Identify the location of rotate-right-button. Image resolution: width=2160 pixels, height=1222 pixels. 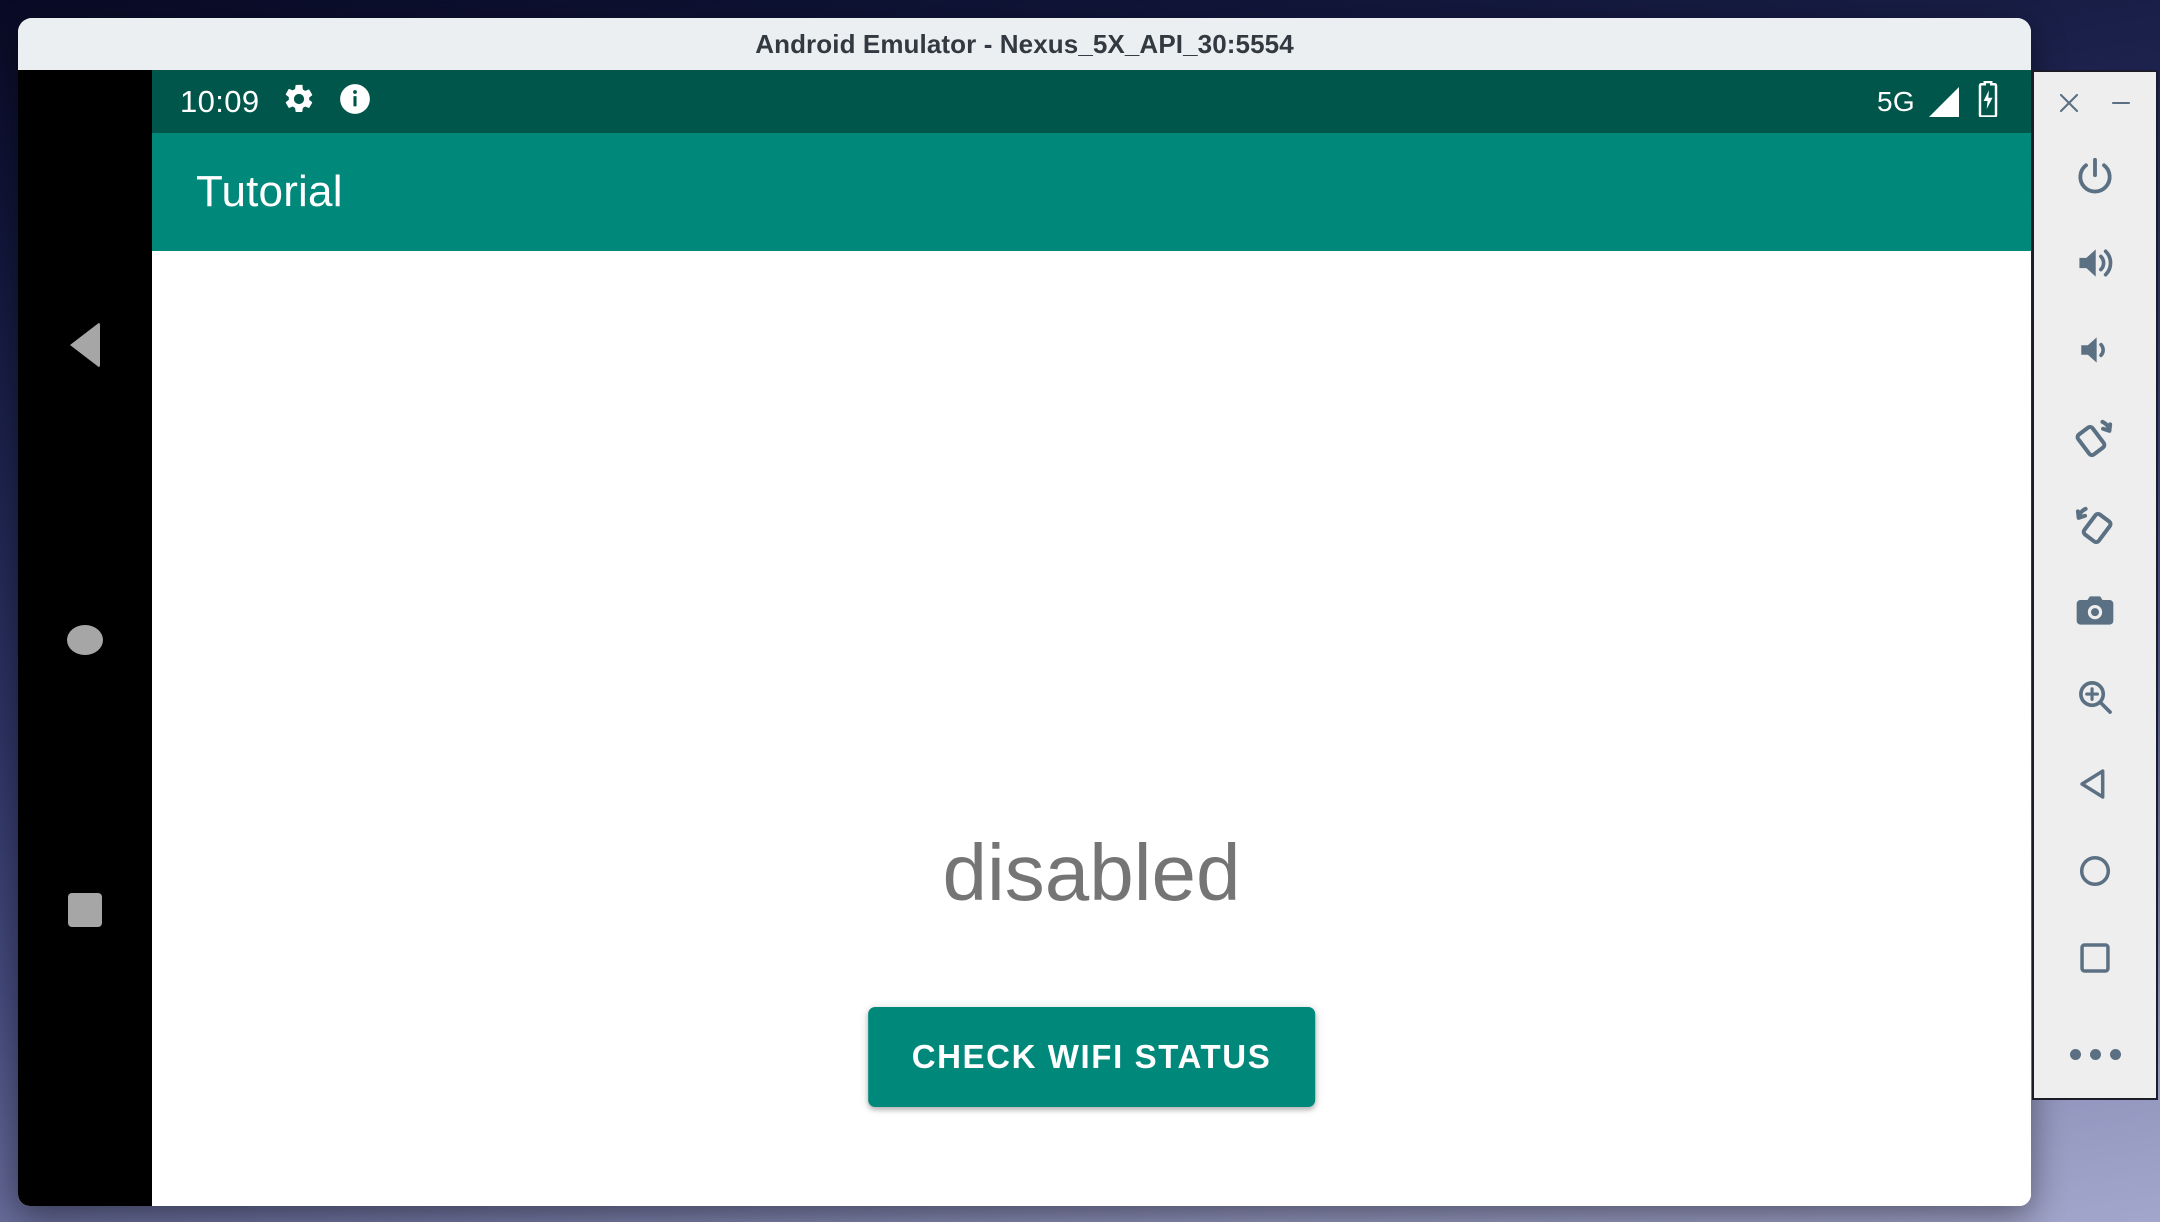
(2095, 523).